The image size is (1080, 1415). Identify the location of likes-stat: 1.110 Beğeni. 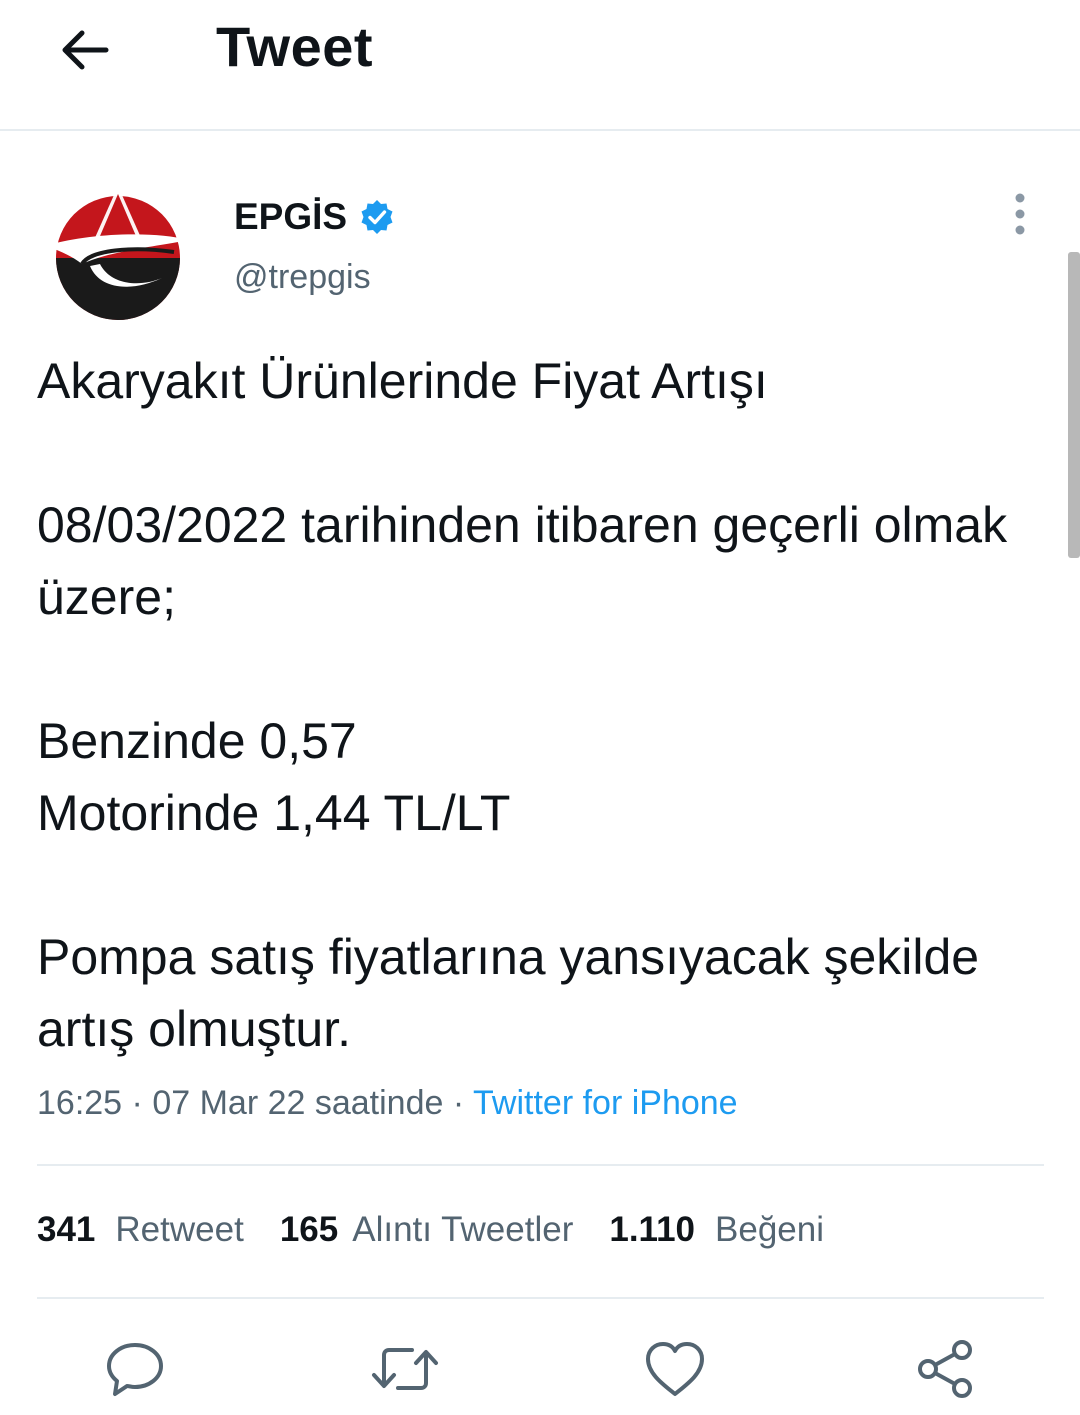
(716, 1230).